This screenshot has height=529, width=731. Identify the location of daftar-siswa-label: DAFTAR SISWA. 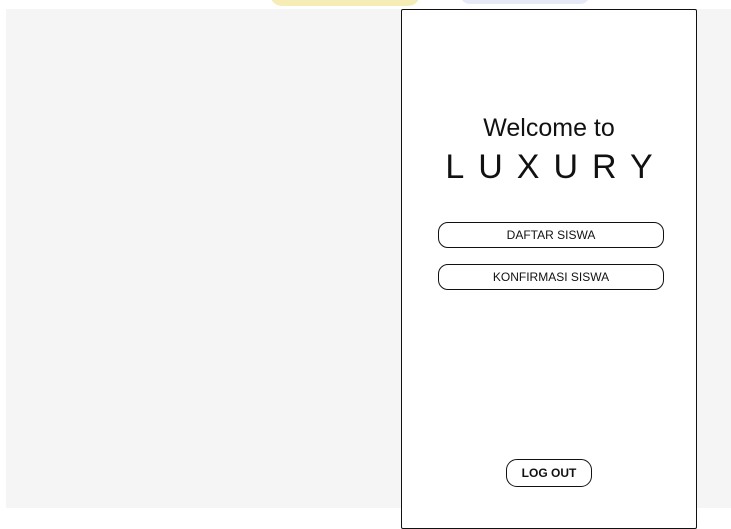
(551, 235).